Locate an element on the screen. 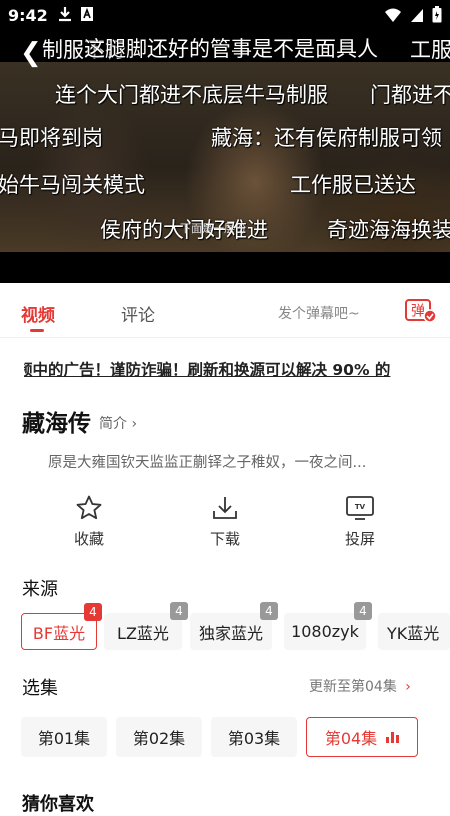 The image size is (450, 816). danmaku-item: 马即将到岗 is located at coordinates (51, 138).